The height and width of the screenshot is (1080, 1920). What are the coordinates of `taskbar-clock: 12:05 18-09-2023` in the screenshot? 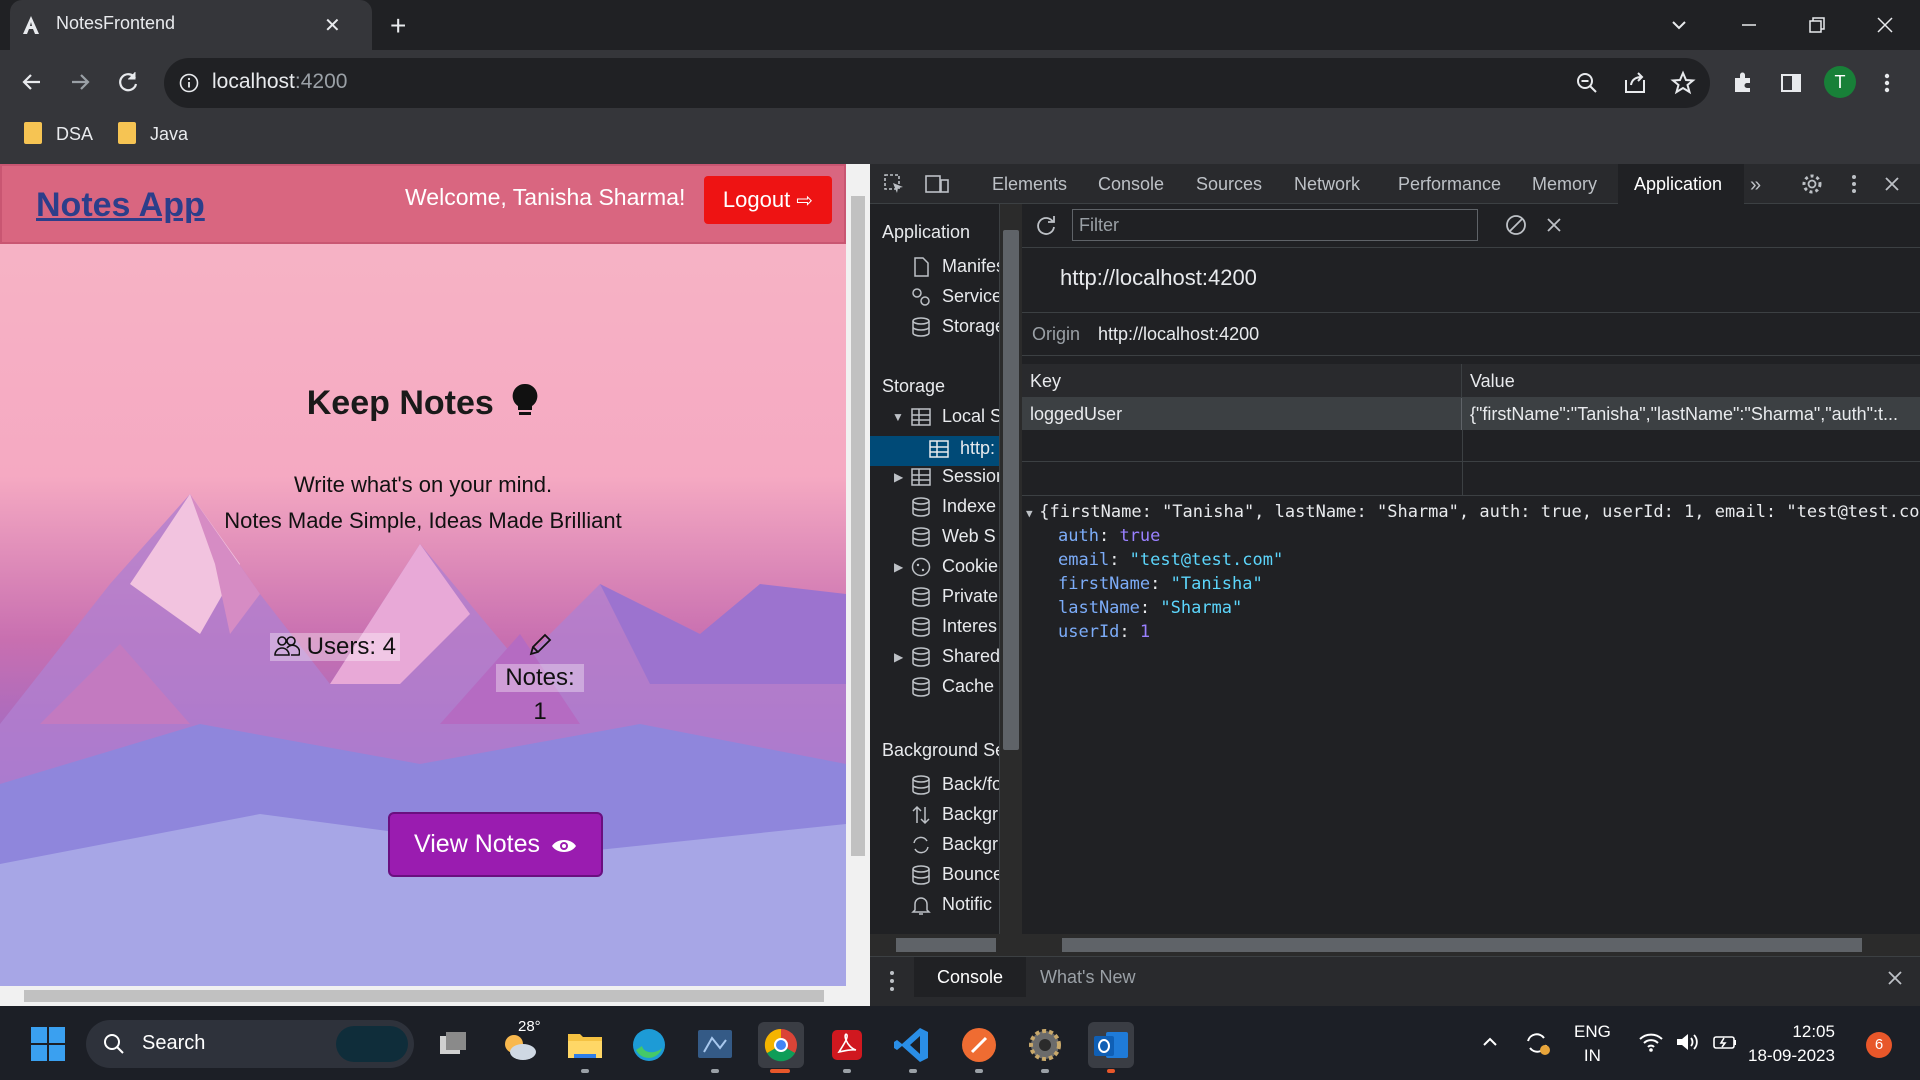 It's located at (1791, 1044).